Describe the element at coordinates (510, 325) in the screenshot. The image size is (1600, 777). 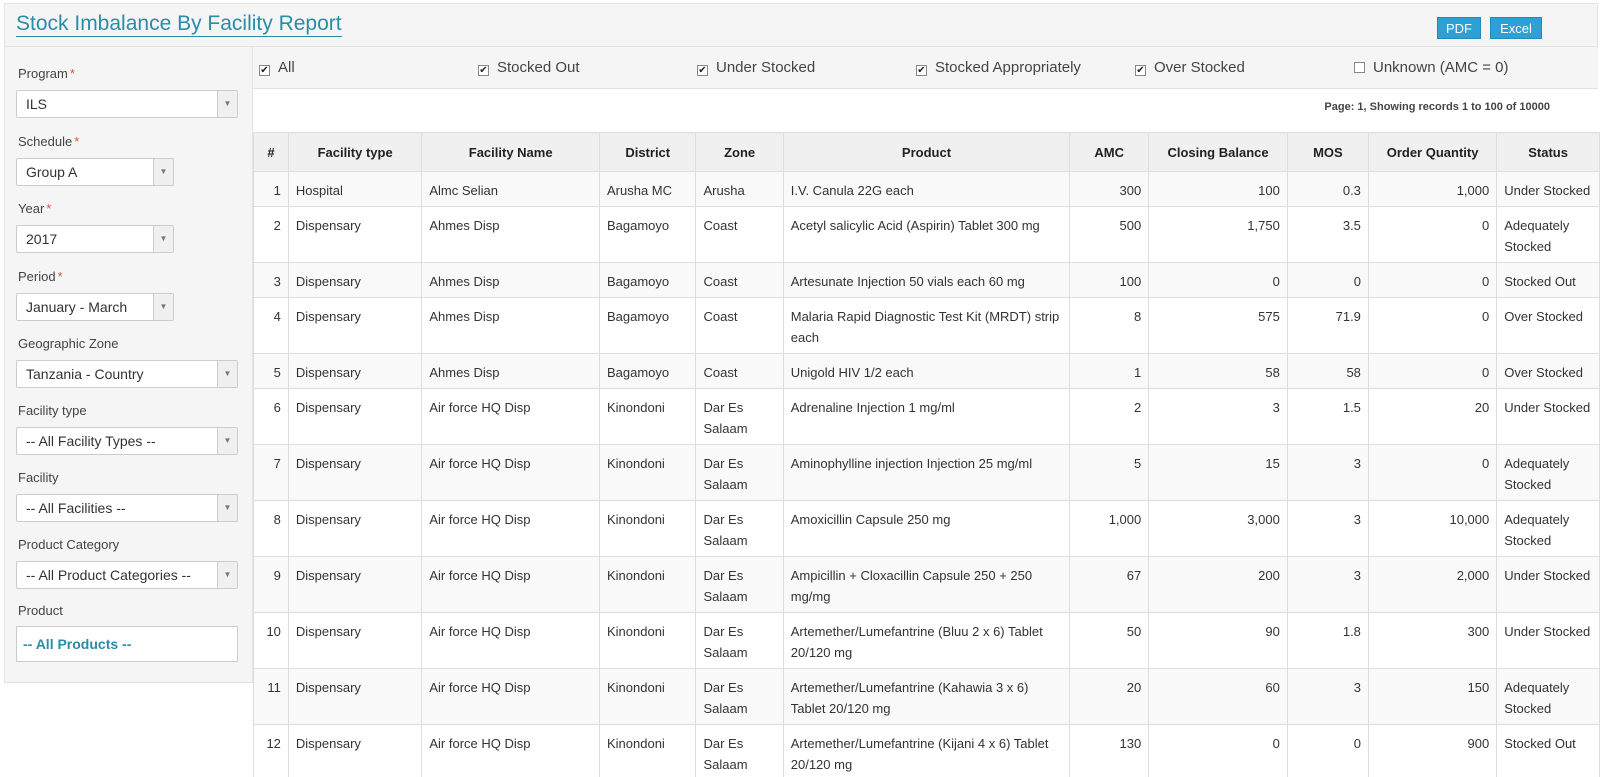
I see `facility-name-cell: Ahmes Disp` at that location.